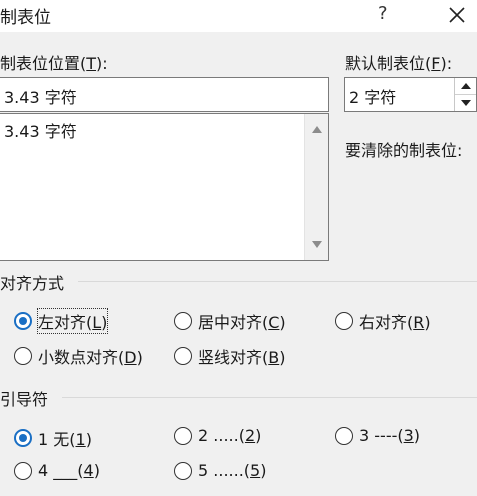 The height and width of the screenshot is (496, 477). I want to click on close-button, so click(457, 15).